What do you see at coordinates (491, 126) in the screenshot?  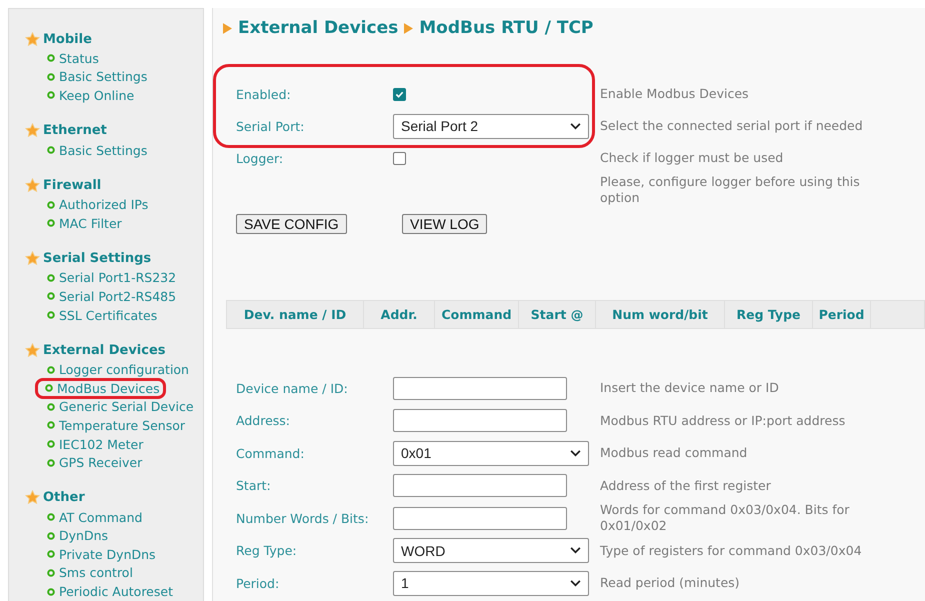 I see `select-field: Serial Port 2` at bounding box center [491, 126].